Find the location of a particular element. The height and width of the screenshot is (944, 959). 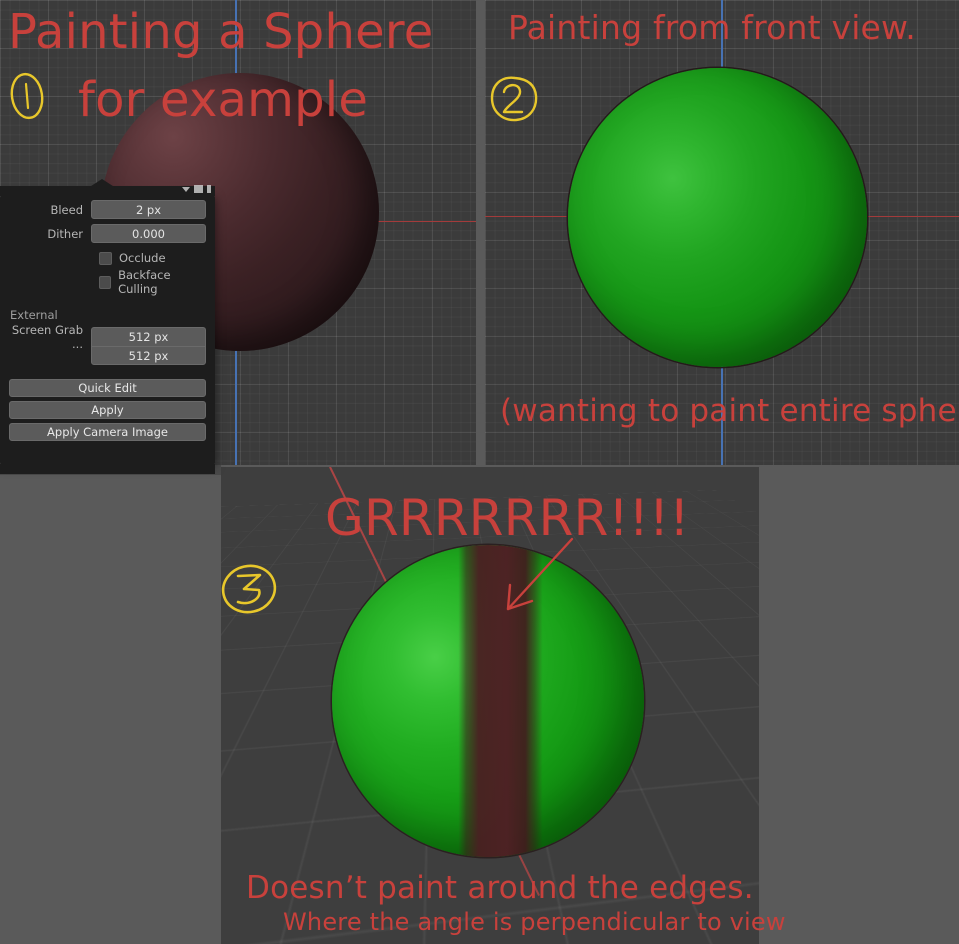

backface-culling-label: Backface Culling is located at coordinates (144, 282).